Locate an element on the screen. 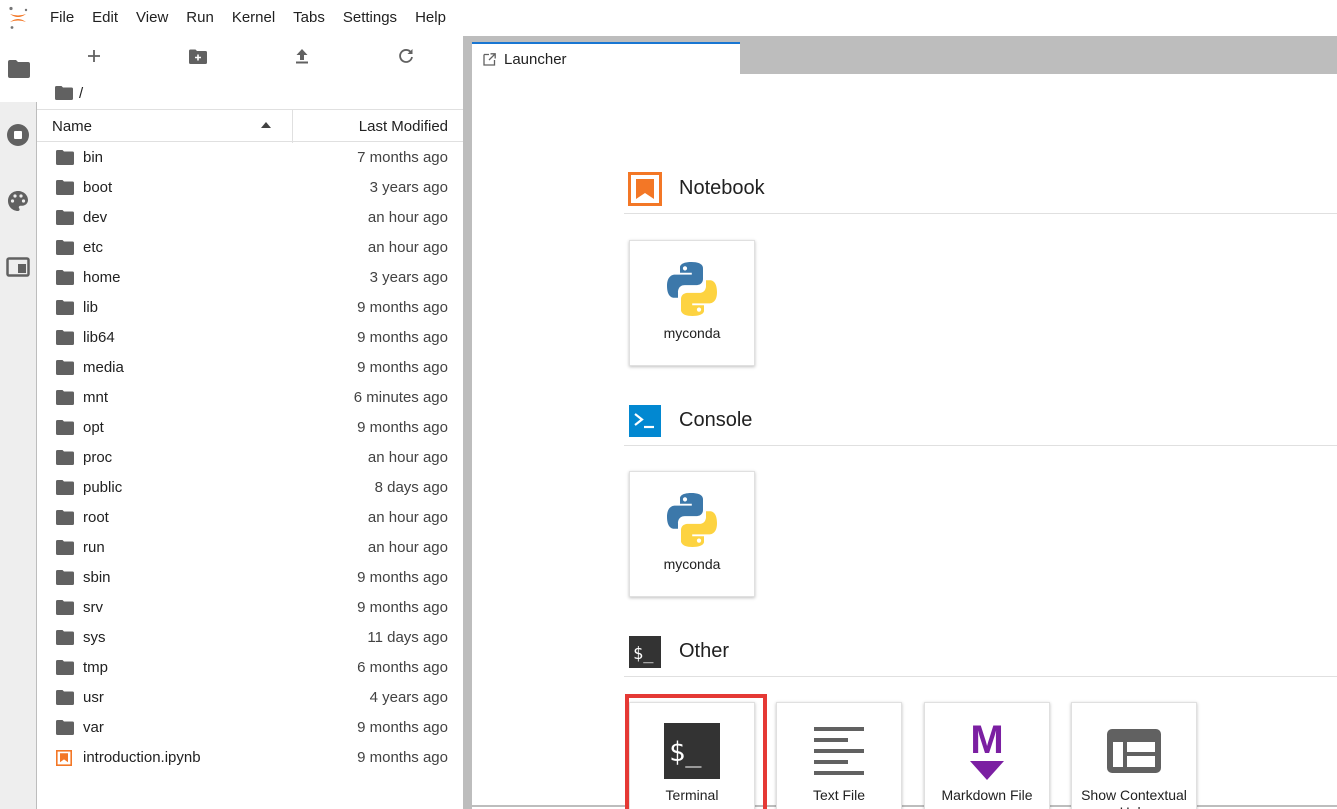 Image resolution: width=1337 pixels, height=809 pixels. terminal-highlight-box is located at coordinates (696, 751).